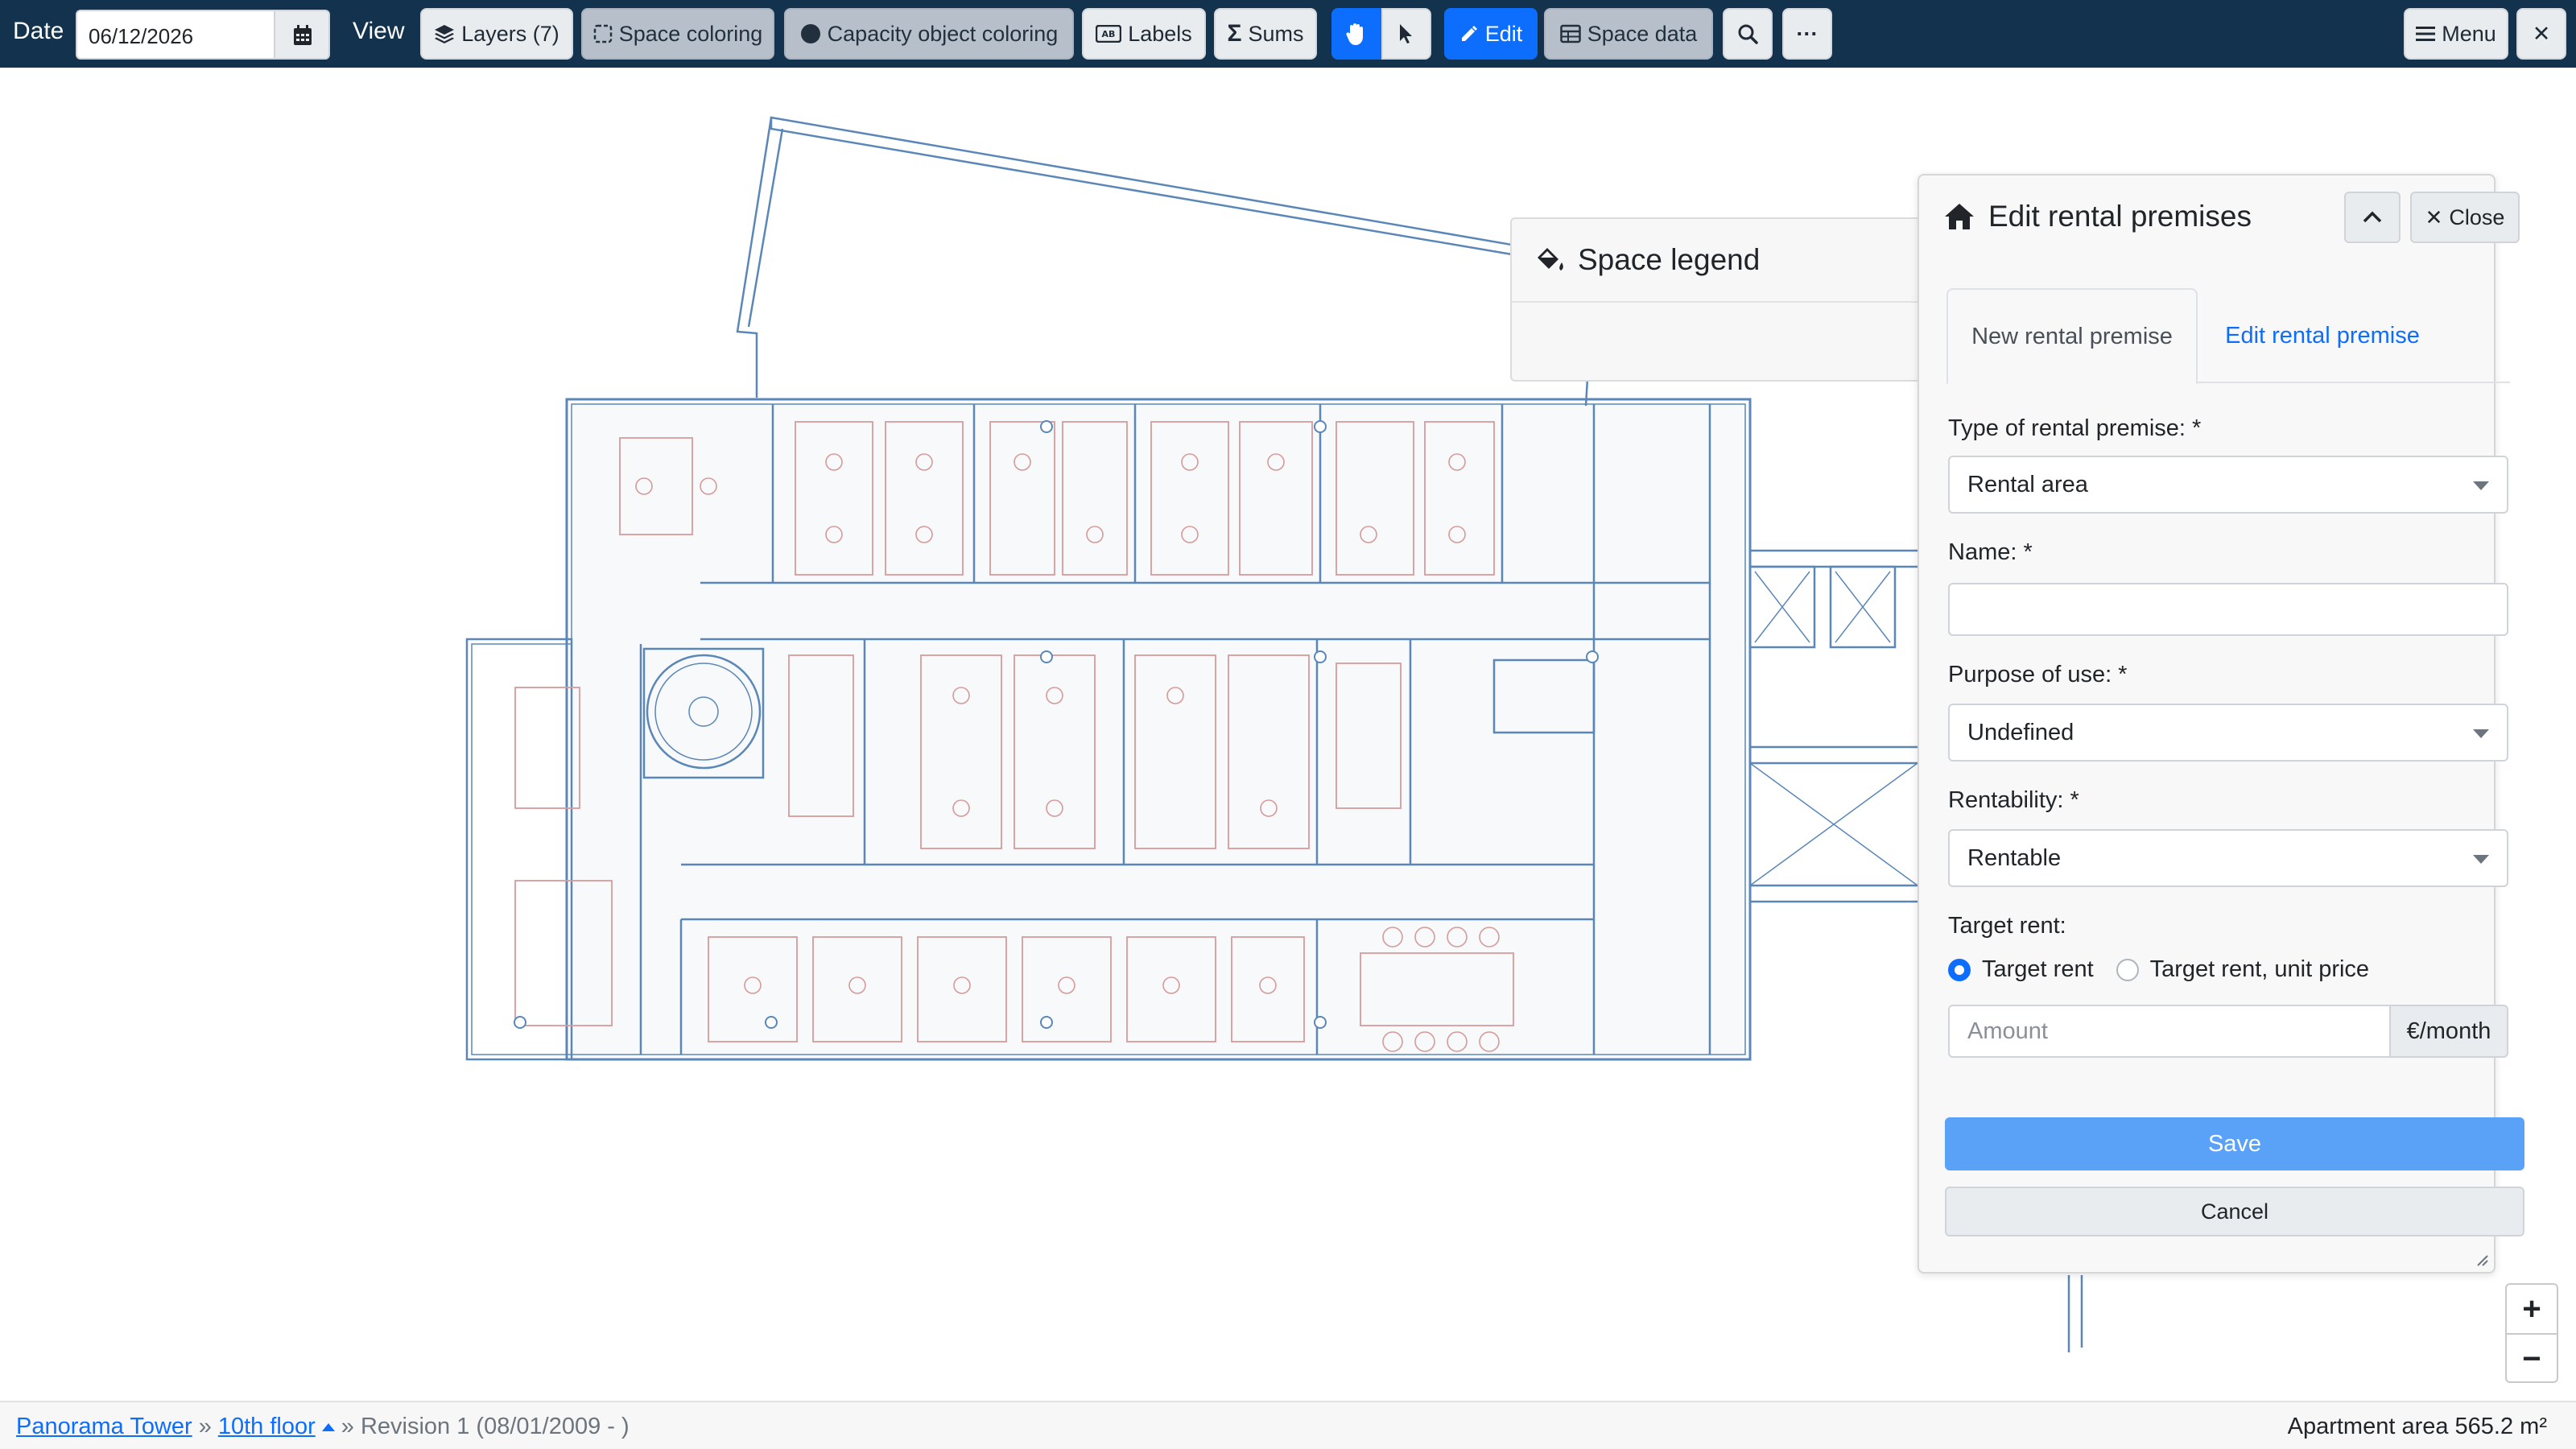 The height and width of the screenshot is (1449, 2576). Describe the element at coordinates (496, 34) in the screenshot. I see `layers-button: Layers (7)` at that location.